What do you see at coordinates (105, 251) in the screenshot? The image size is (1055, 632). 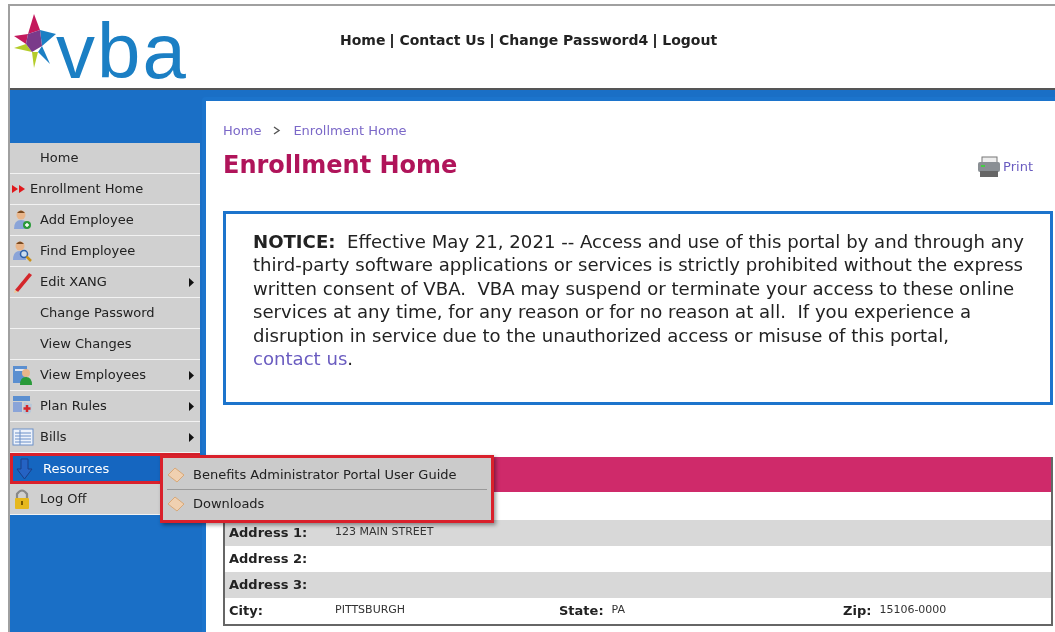 I see `menu-item: Find Employee` at bounding box center [105, 251].